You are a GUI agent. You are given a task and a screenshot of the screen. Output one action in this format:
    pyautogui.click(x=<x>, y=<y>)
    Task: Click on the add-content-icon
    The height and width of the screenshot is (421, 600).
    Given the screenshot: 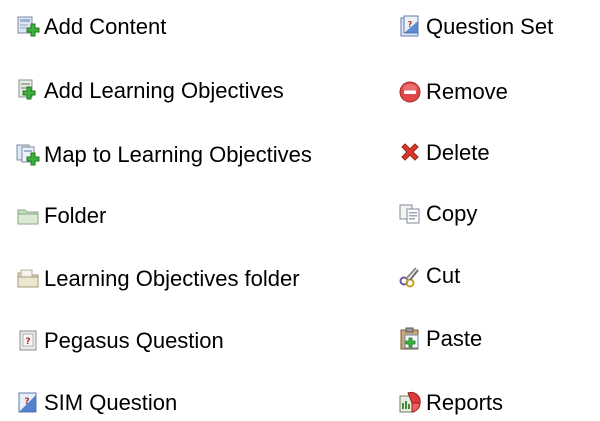 What is the action you would take?
    pyautogui.click(x=28, y=27)
    